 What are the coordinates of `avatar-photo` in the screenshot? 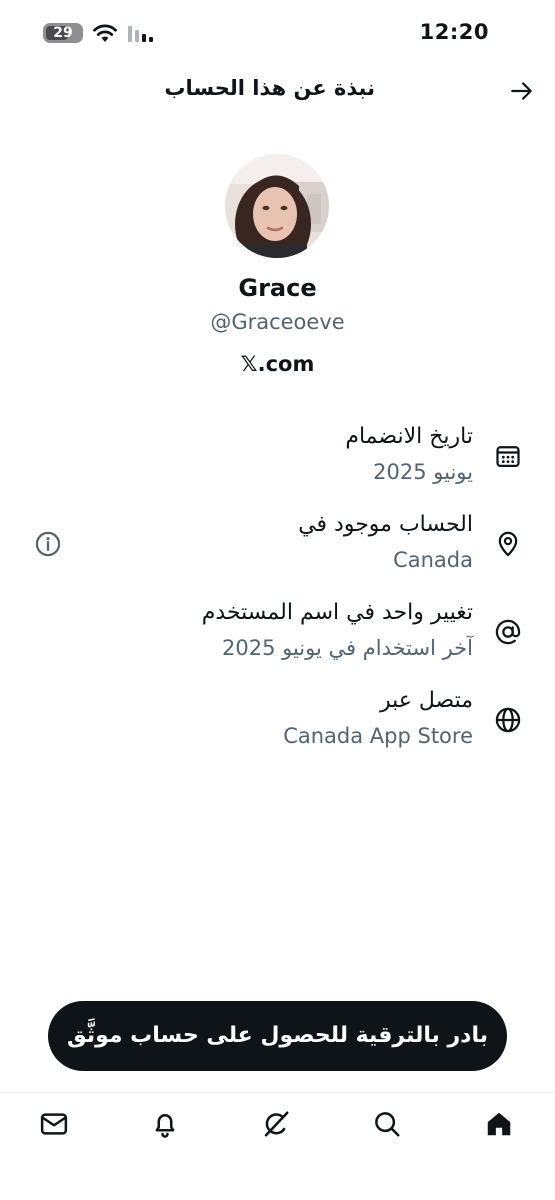 It's located at (277, 206).